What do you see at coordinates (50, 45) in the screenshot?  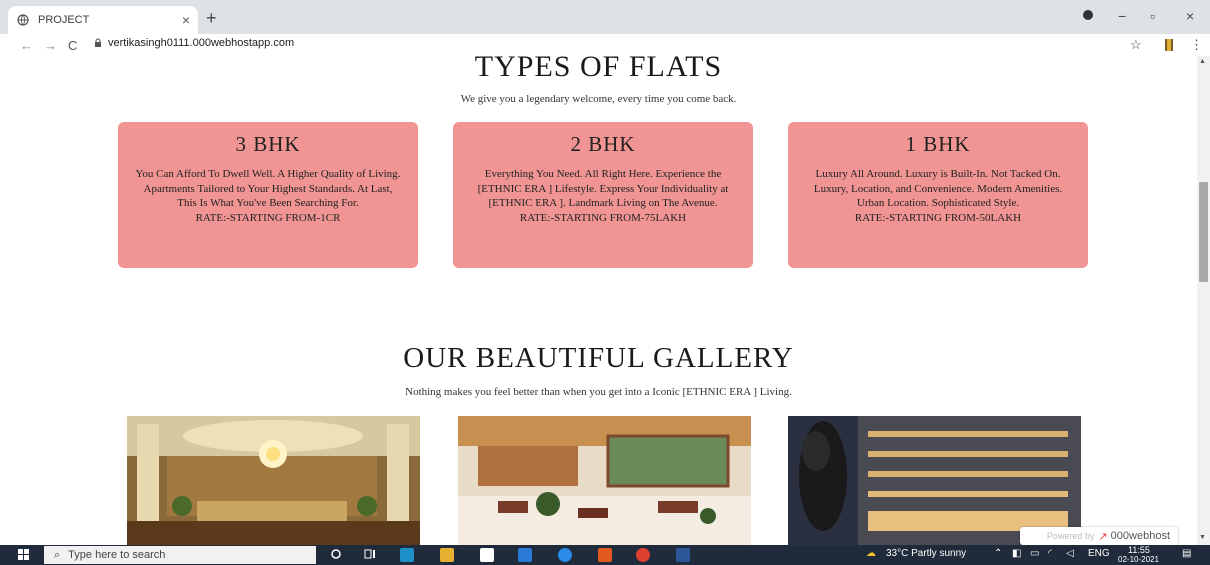 I see `forward-button: →` at bounding box center [50, 45].